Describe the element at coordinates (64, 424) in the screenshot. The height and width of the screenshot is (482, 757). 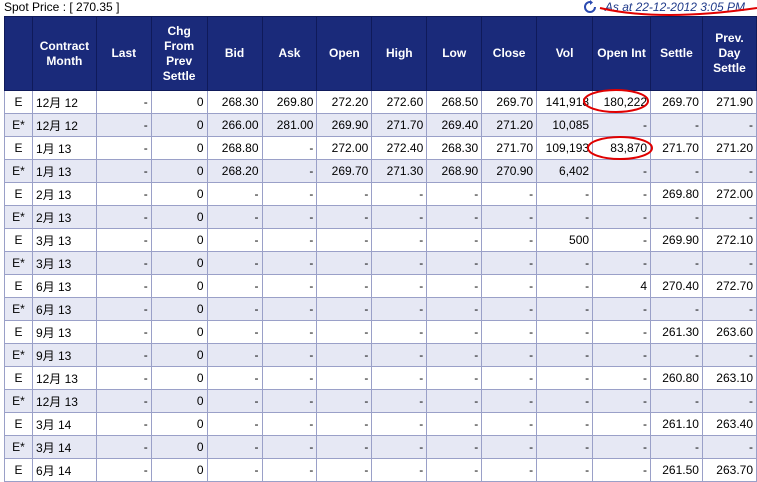
I see `contract-month-cell: 3月 14` at that location.